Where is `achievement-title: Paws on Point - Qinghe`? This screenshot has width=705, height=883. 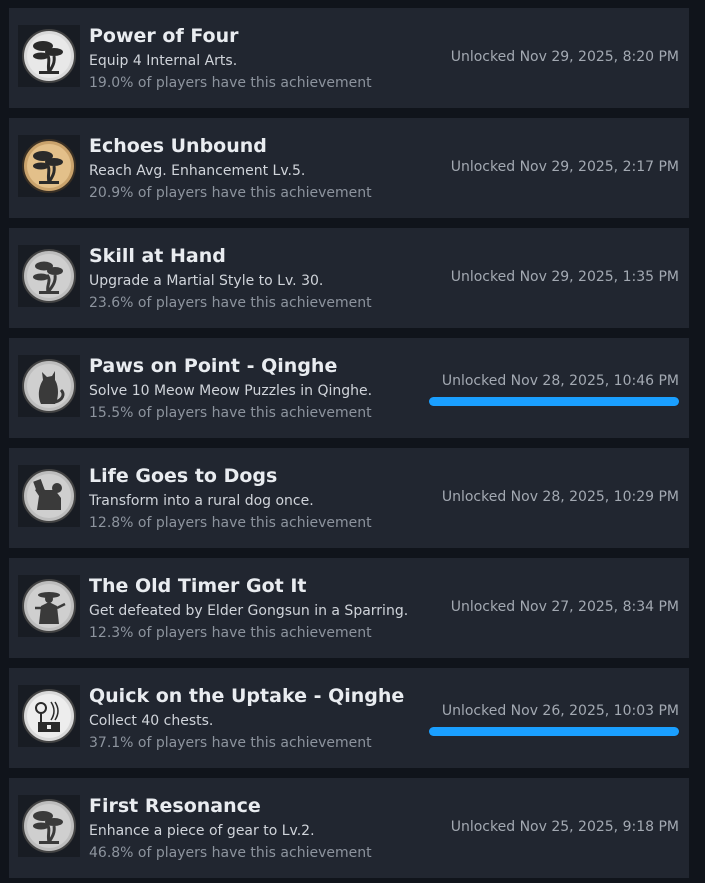 achievement-title: Paws on Point - Qinghe is located at coordinates (213, 366).